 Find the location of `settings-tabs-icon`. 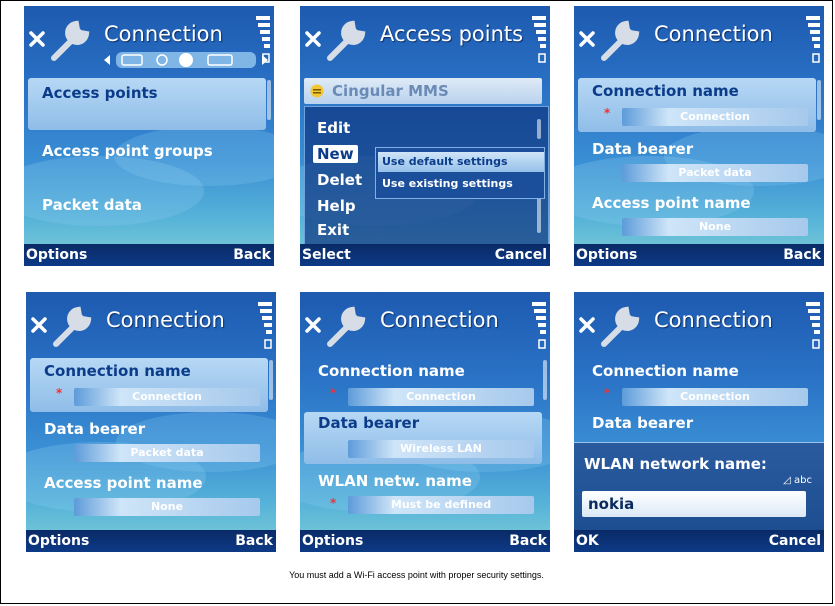

settings-tabs-icon is located at coordinates (187, 60).